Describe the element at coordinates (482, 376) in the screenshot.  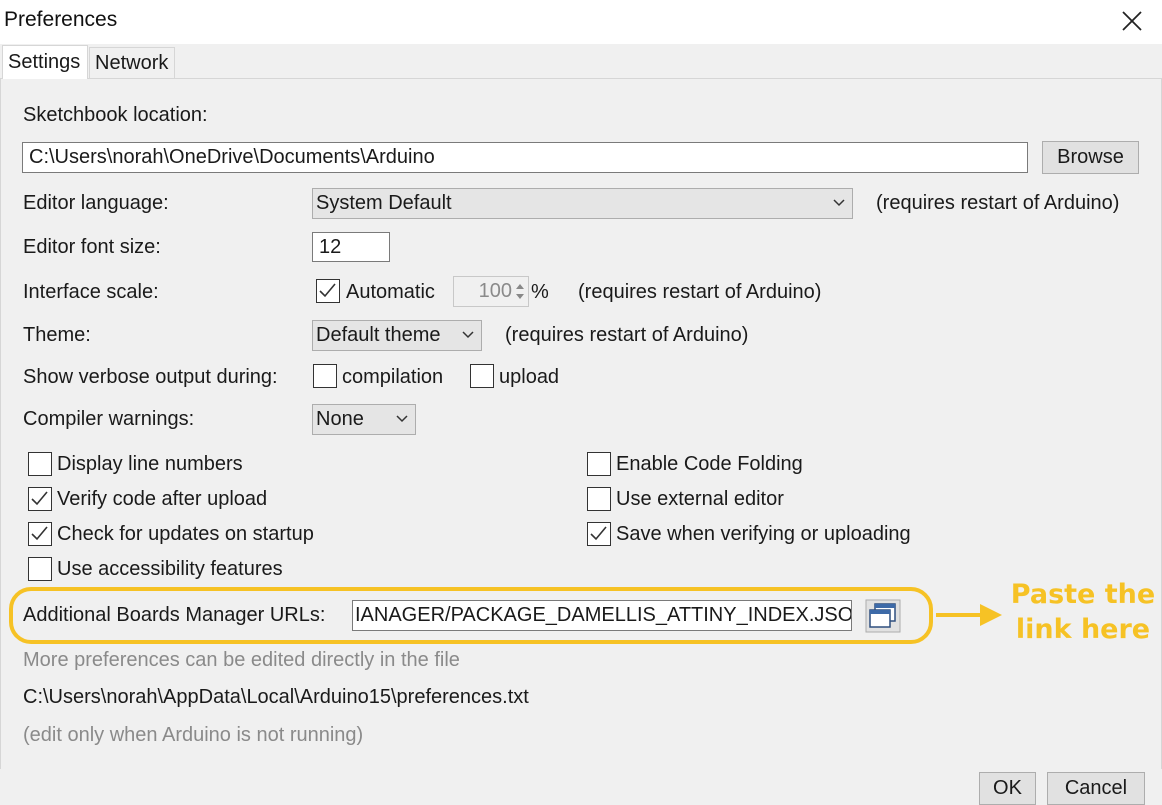
I see `upload-checkbox` at that location.